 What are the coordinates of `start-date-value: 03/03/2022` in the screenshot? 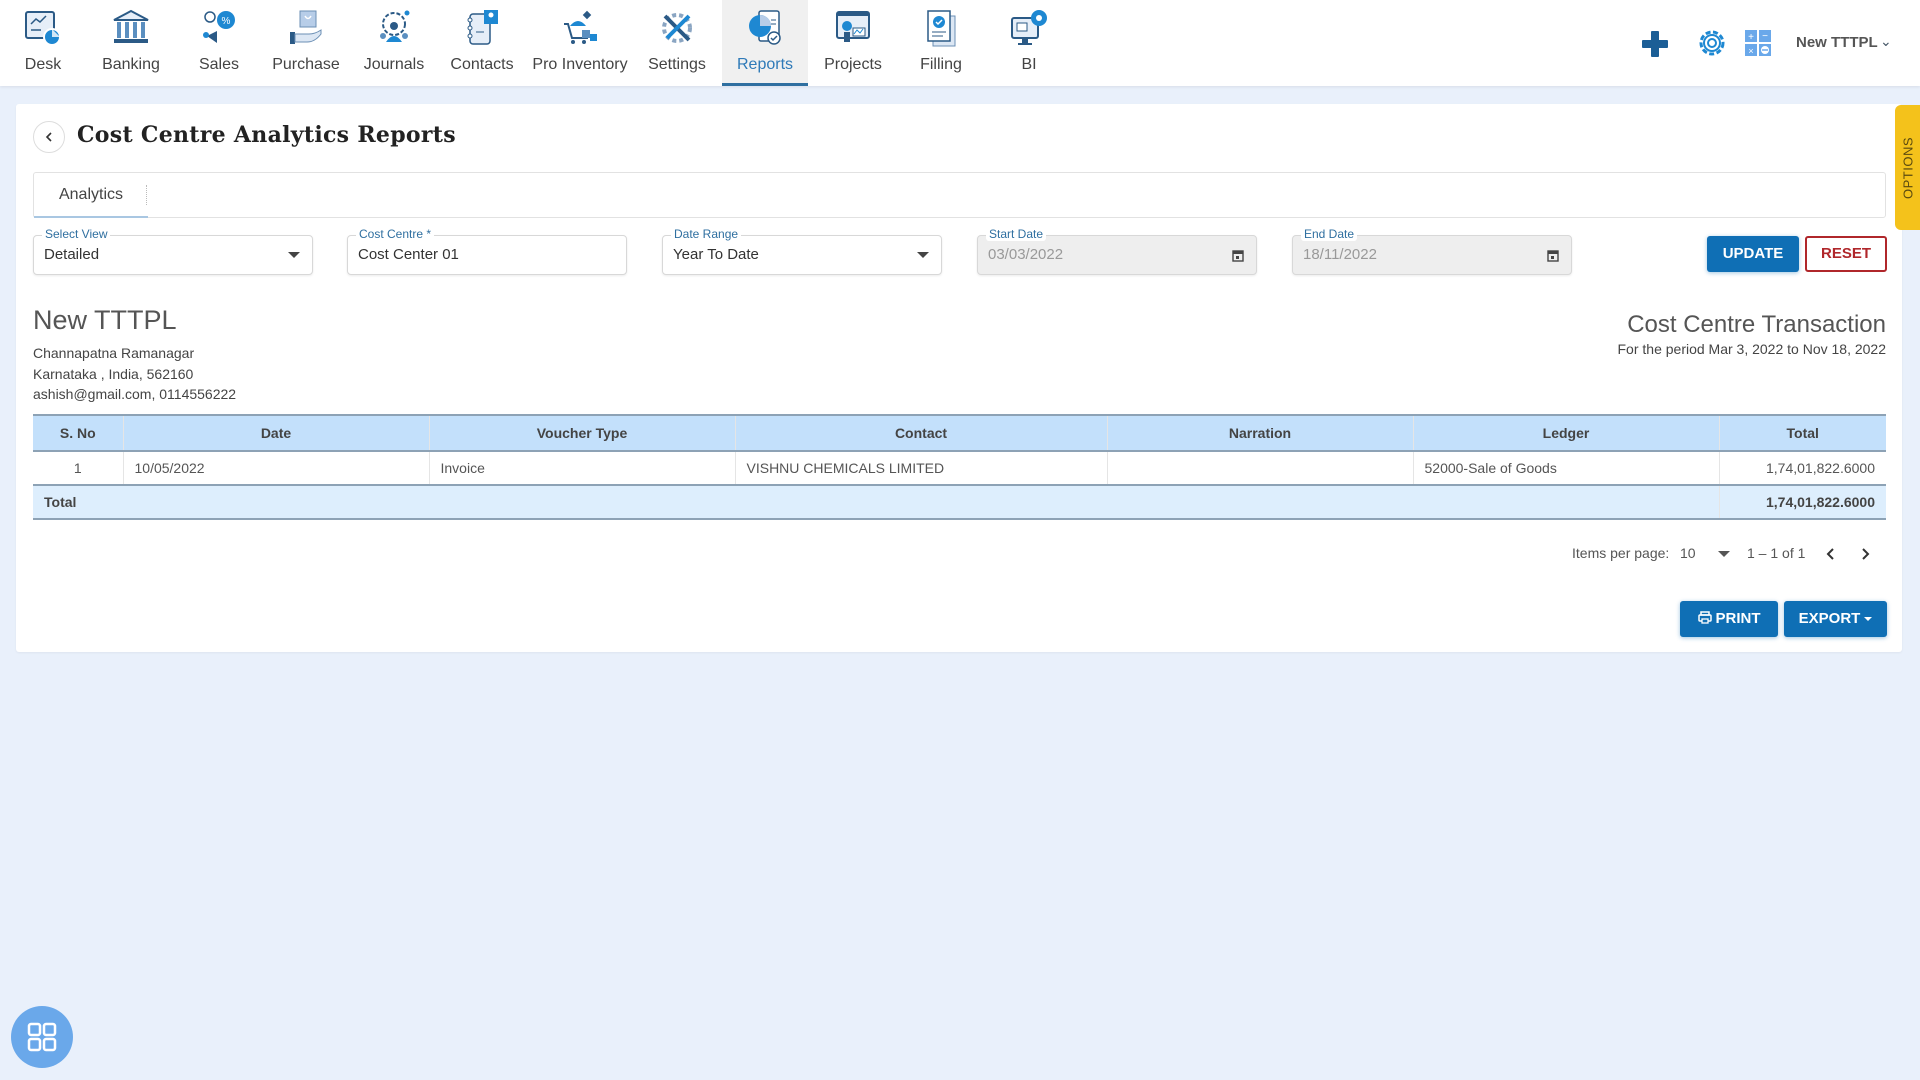 It's located at (1026, 254).